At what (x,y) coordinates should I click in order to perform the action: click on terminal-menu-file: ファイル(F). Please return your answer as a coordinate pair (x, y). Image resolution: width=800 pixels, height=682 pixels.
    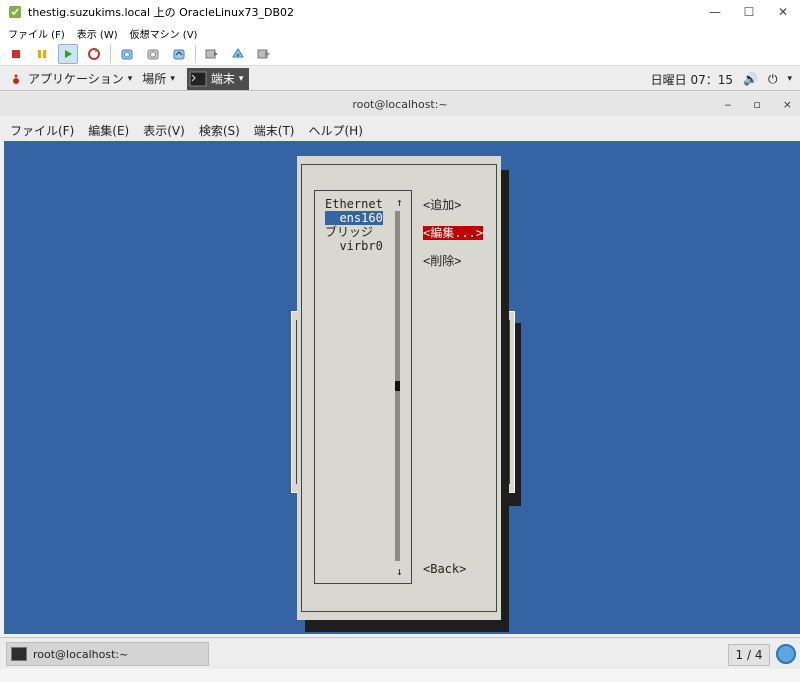
    Looking at the image, I should click on (42, 130).